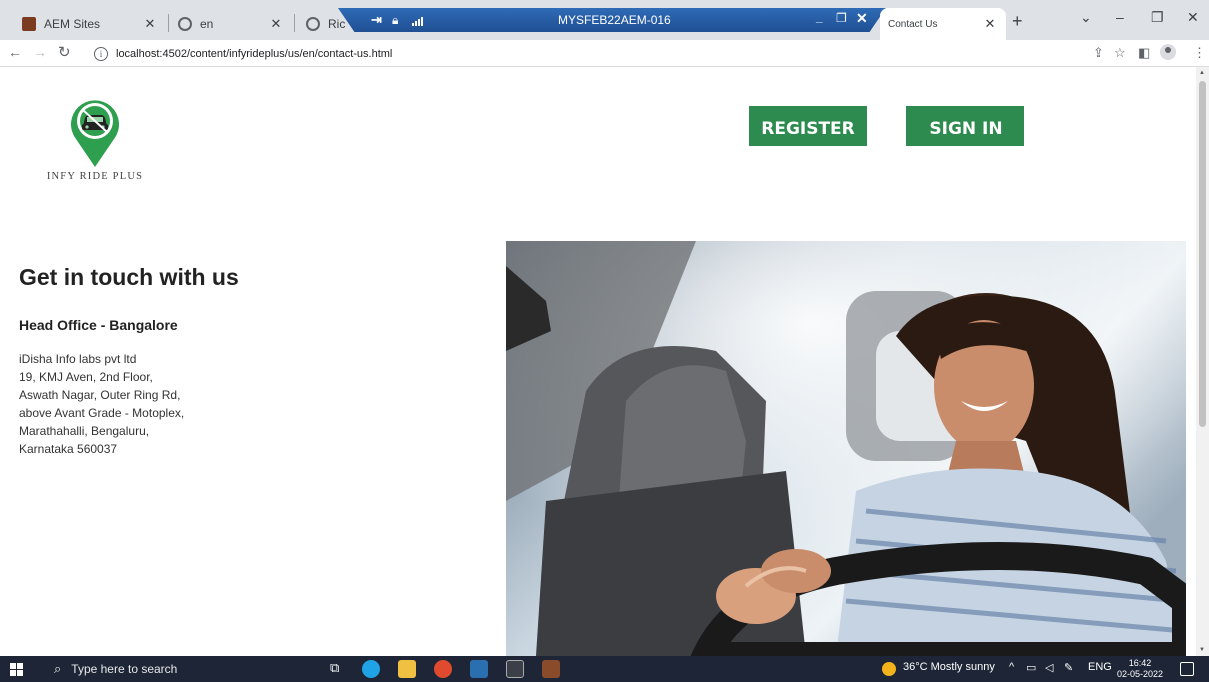  I want to click on page-scrollbar: ▲ ▼, so click(1202, 361).